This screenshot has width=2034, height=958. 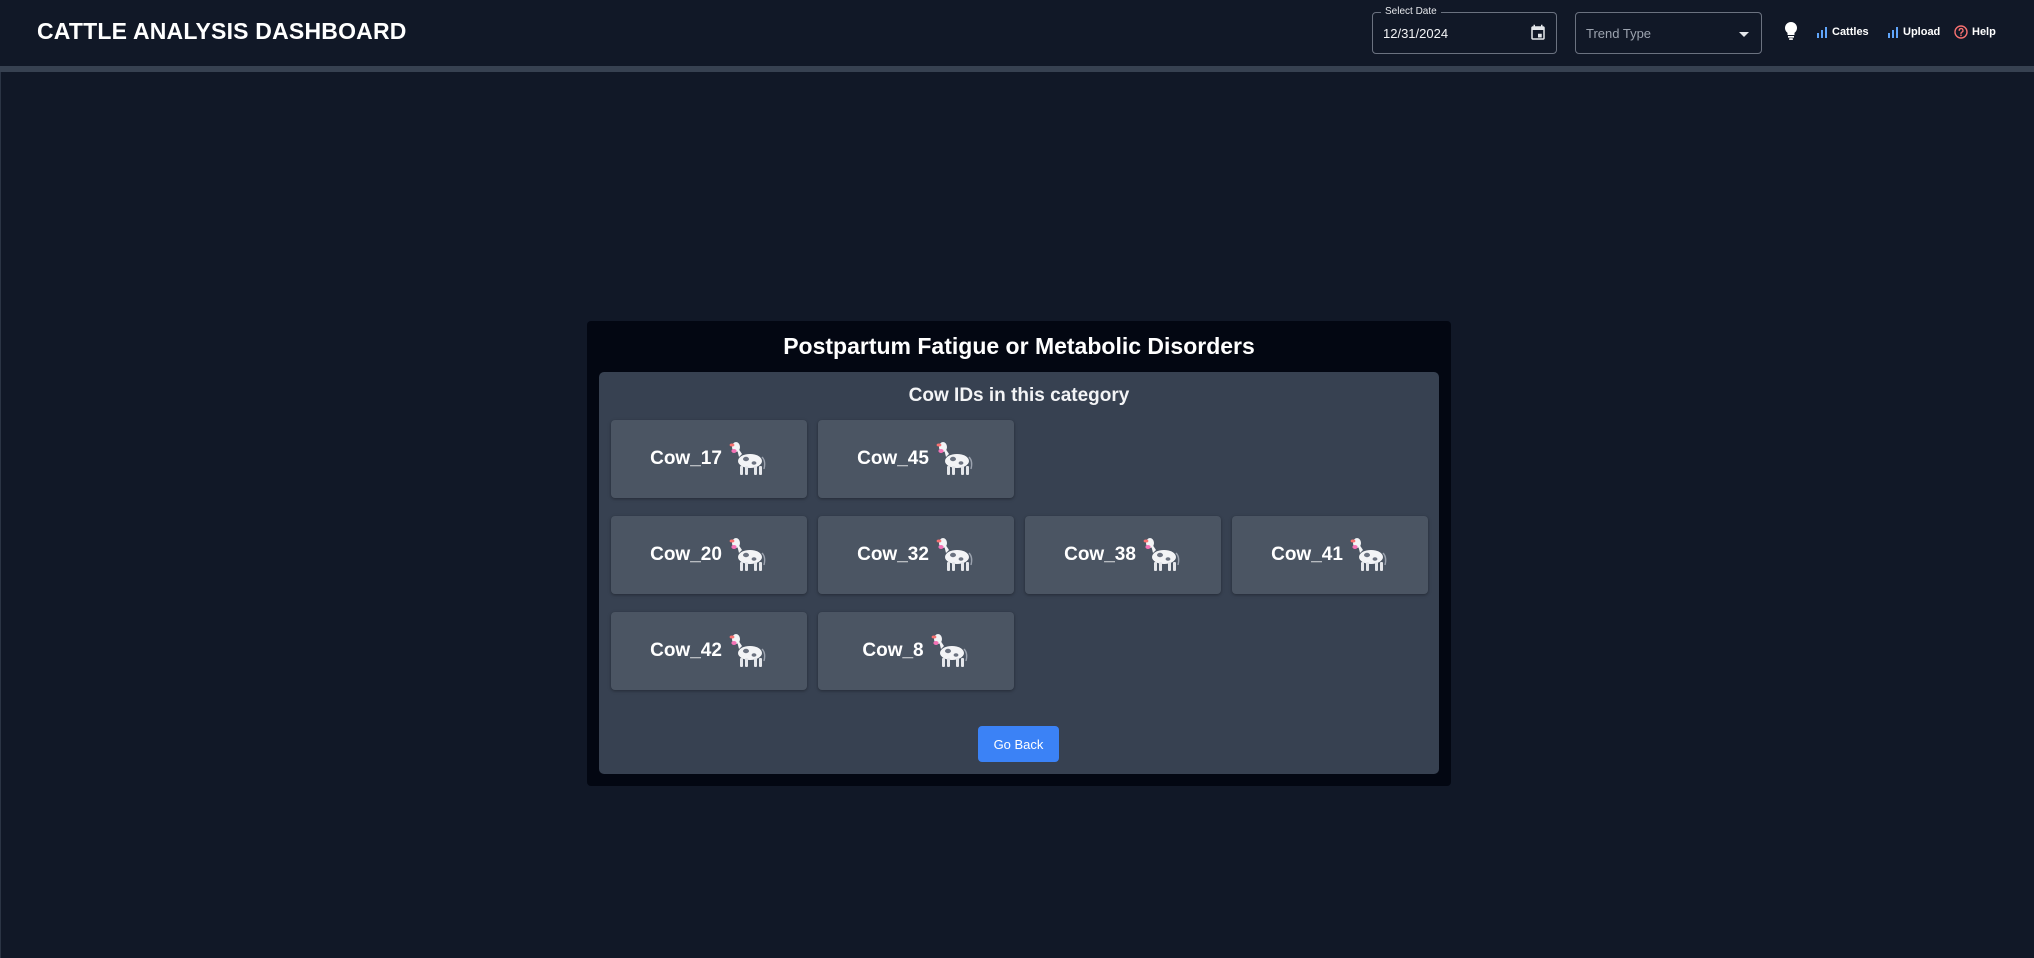 I want to click on date-picker-value: 12/31/2024, so click(x=1415, y=33).